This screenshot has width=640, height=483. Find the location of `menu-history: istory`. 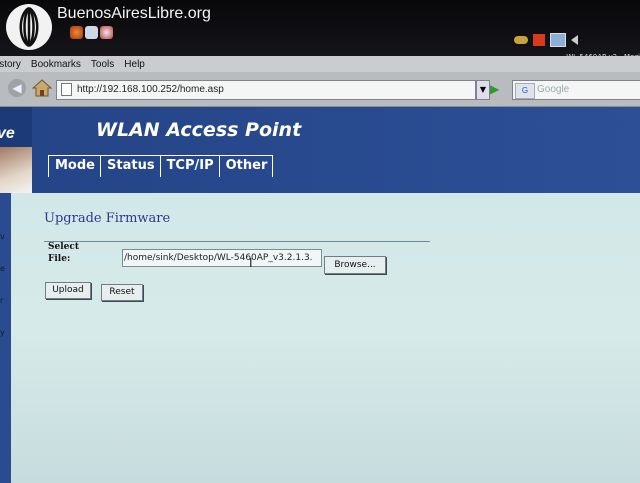

menu-history: istory is located at coordinates (10, 64).